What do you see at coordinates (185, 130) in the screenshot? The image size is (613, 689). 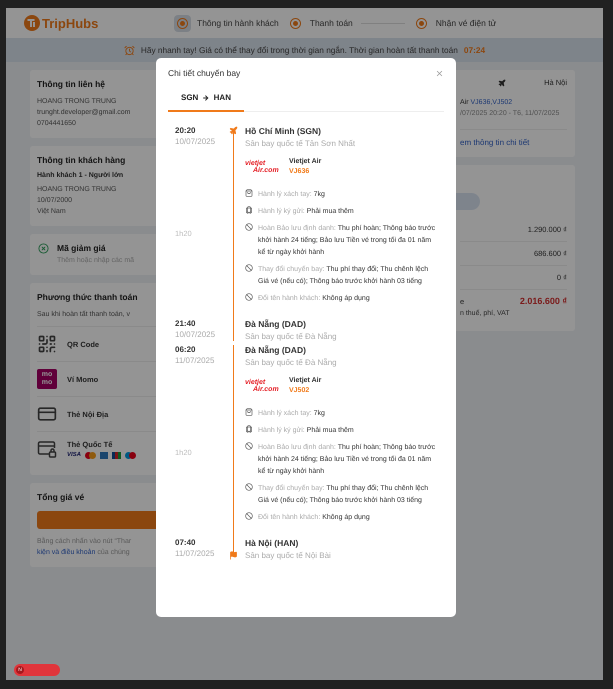 I see `departure-time: 20:20` at bounding box center [185, 130].